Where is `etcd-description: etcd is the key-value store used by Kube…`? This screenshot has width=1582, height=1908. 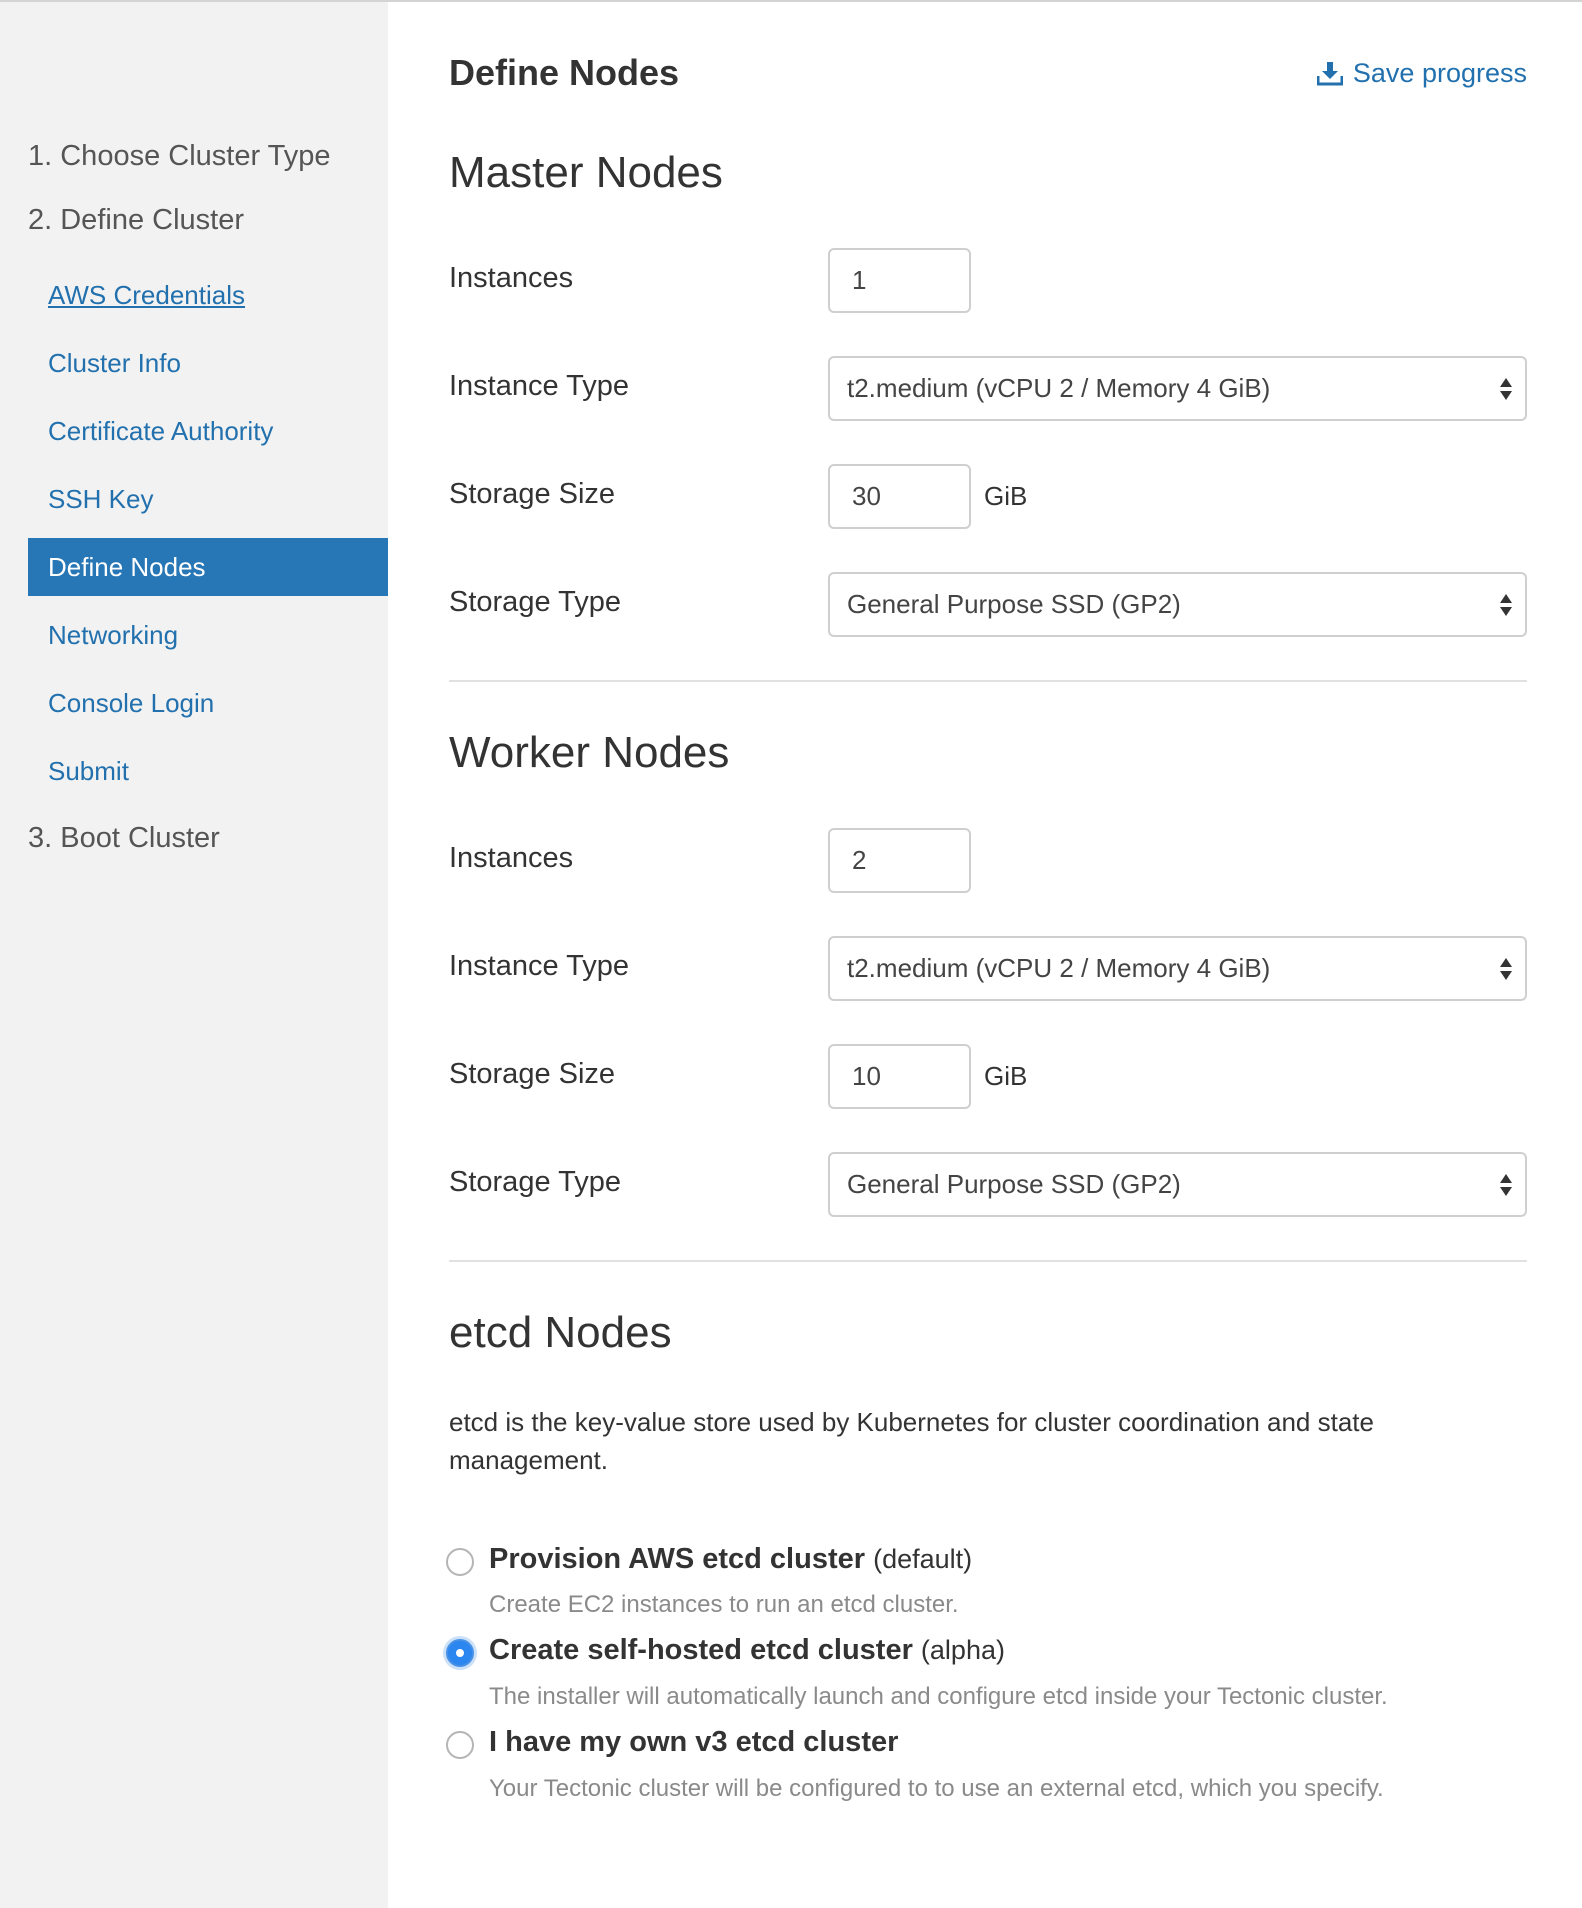
etcd-description: etcd is the key-value store used by Kube… is located at coordinates (911, 1441).